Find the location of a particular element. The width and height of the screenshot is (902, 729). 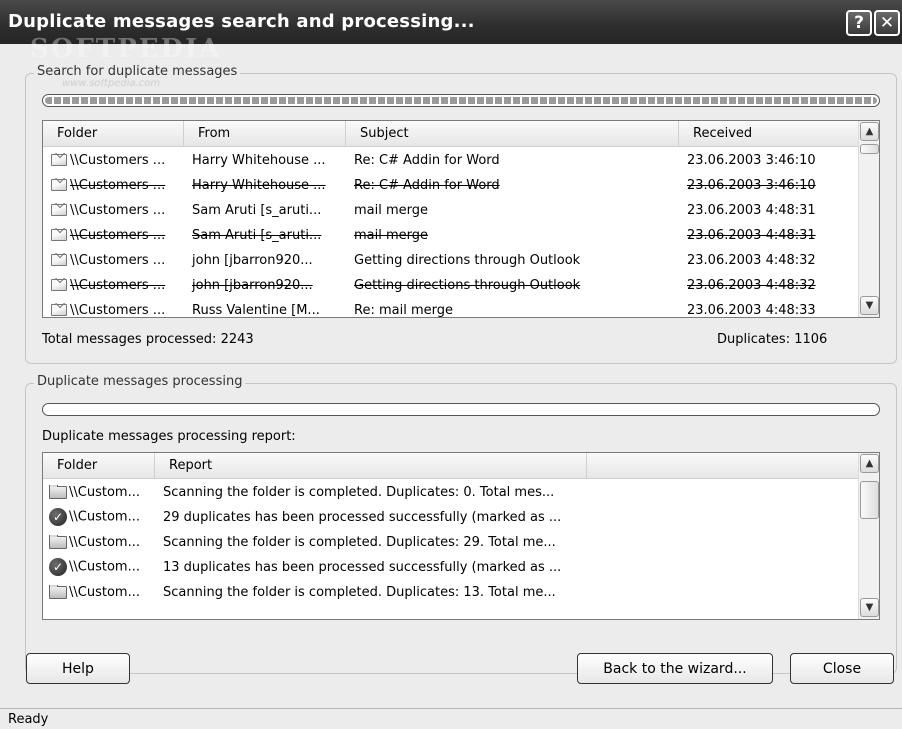

report-list-header: Folder Report is located at coordinates (451, 466).